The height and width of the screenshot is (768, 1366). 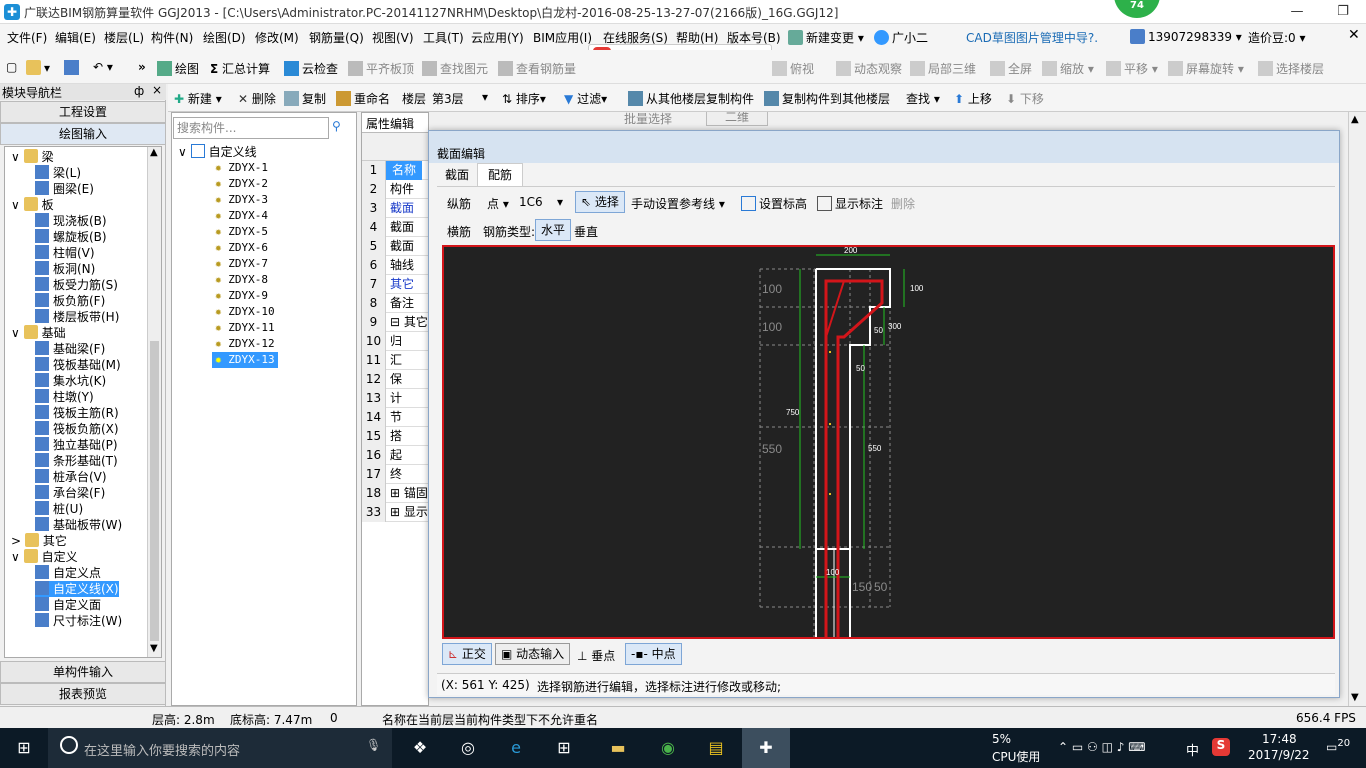 I want to click on local-3d-button: 局部三维, so click(x=943, y=68).